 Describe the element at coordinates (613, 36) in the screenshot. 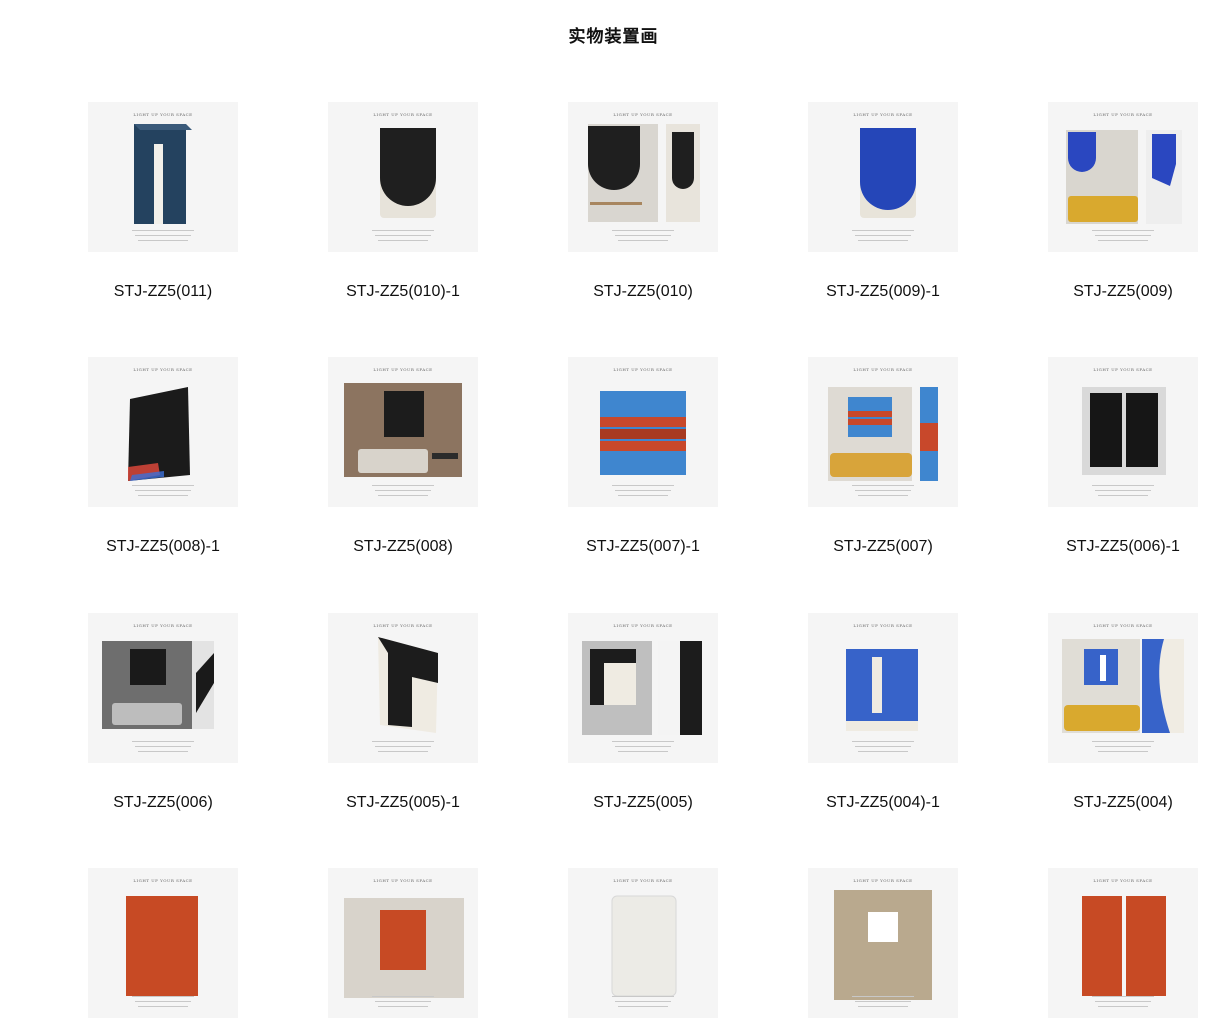

I see `page-title: 实物装置画` at that location.